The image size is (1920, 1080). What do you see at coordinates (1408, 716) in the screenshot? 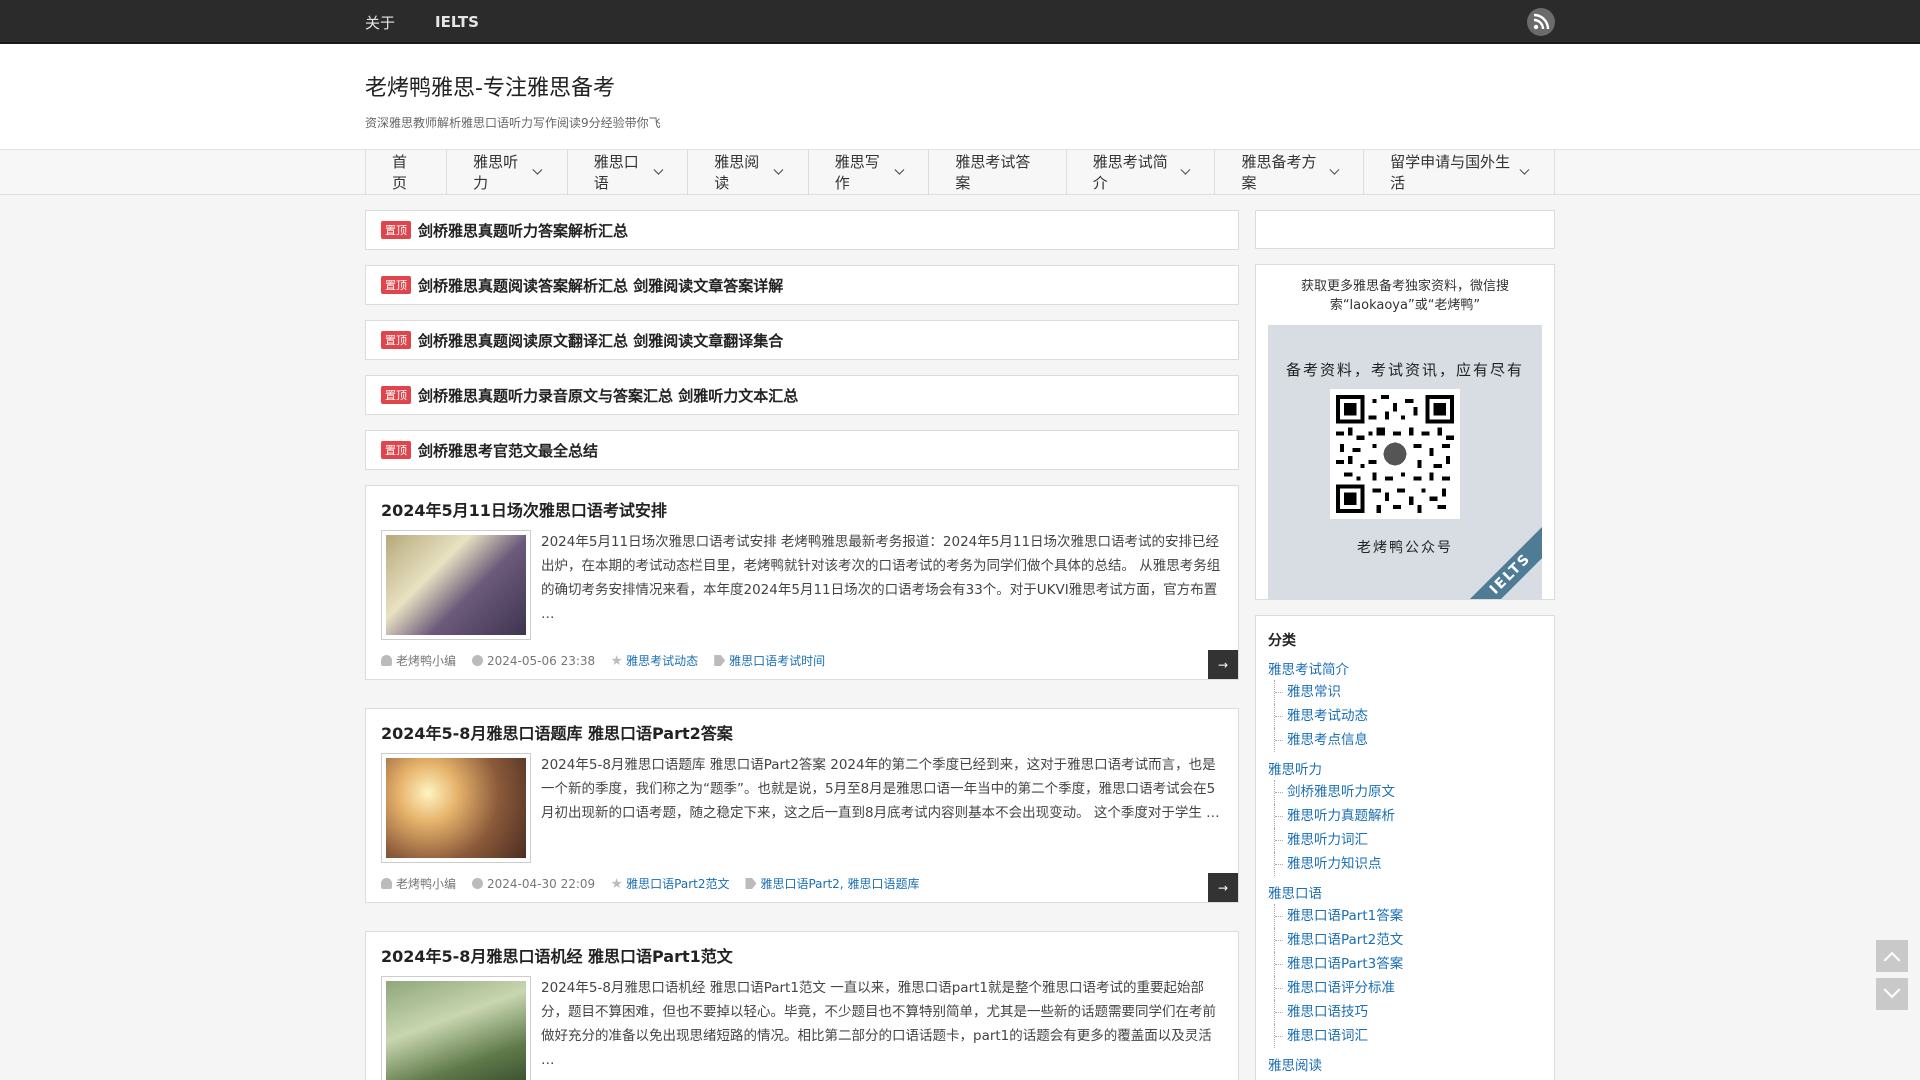
I see `subcategory-link: 雅思考试动态` at bounding box center [1408, 716].